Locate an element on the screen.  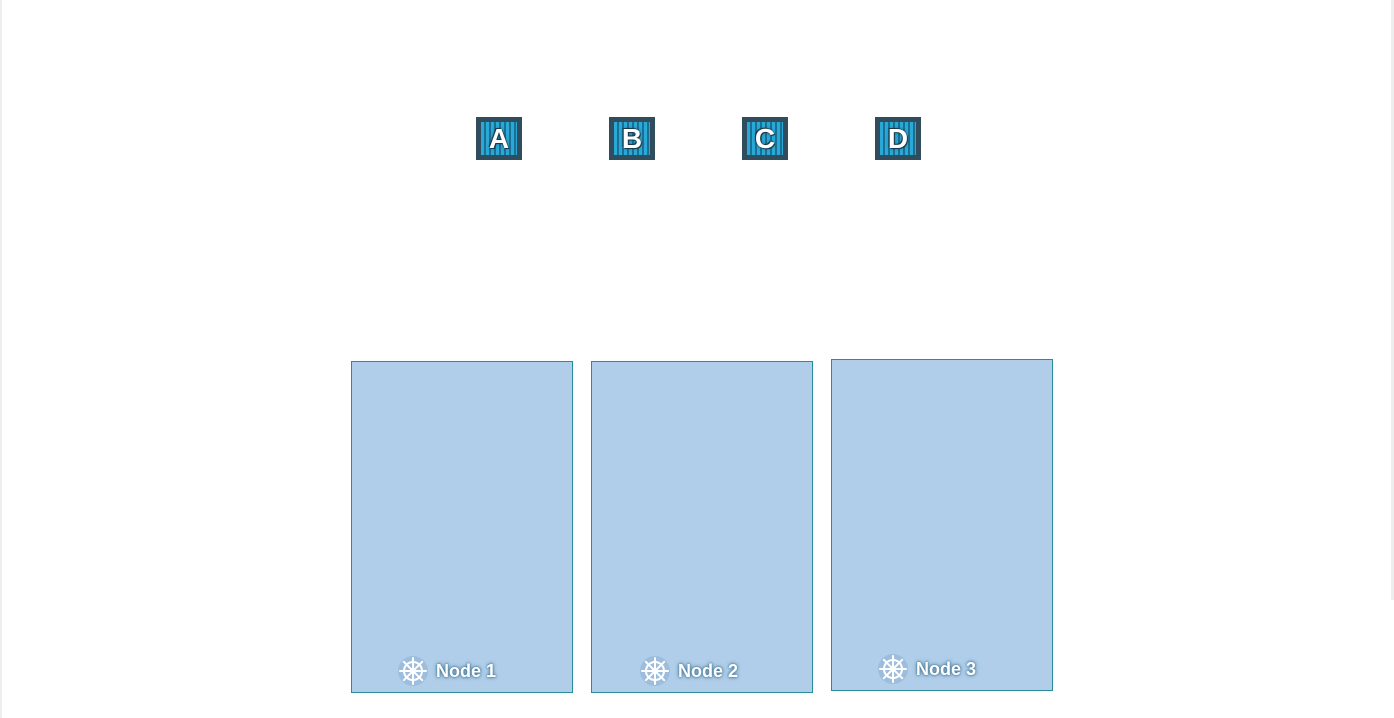
pod-d: D is located at coordinates (898, 138).